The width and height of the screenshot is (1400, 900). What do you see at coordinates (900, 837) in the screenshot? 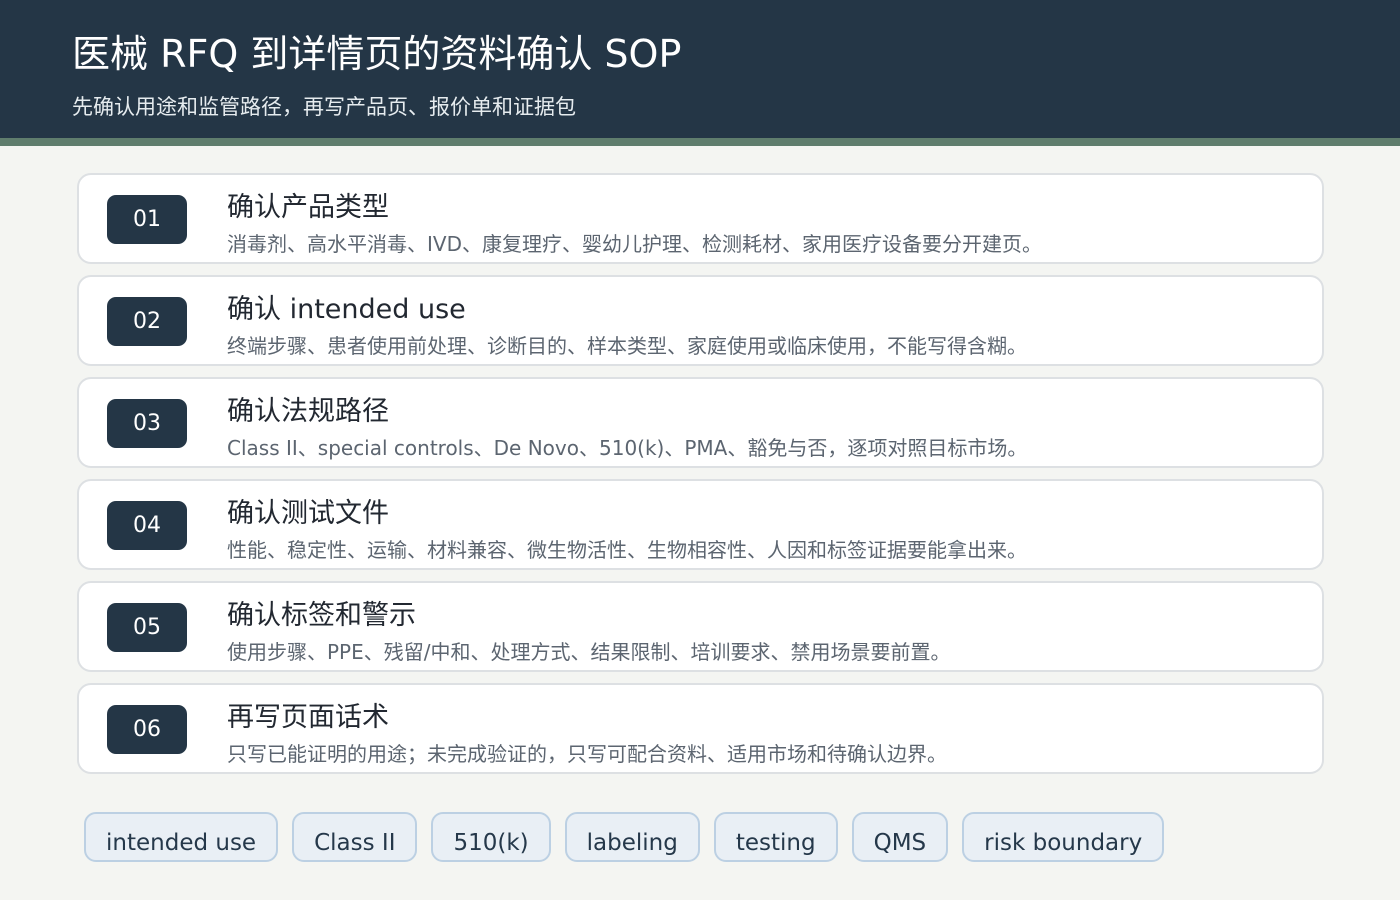
I see `tag-qms: QMS` at bounding box center [900, 837].